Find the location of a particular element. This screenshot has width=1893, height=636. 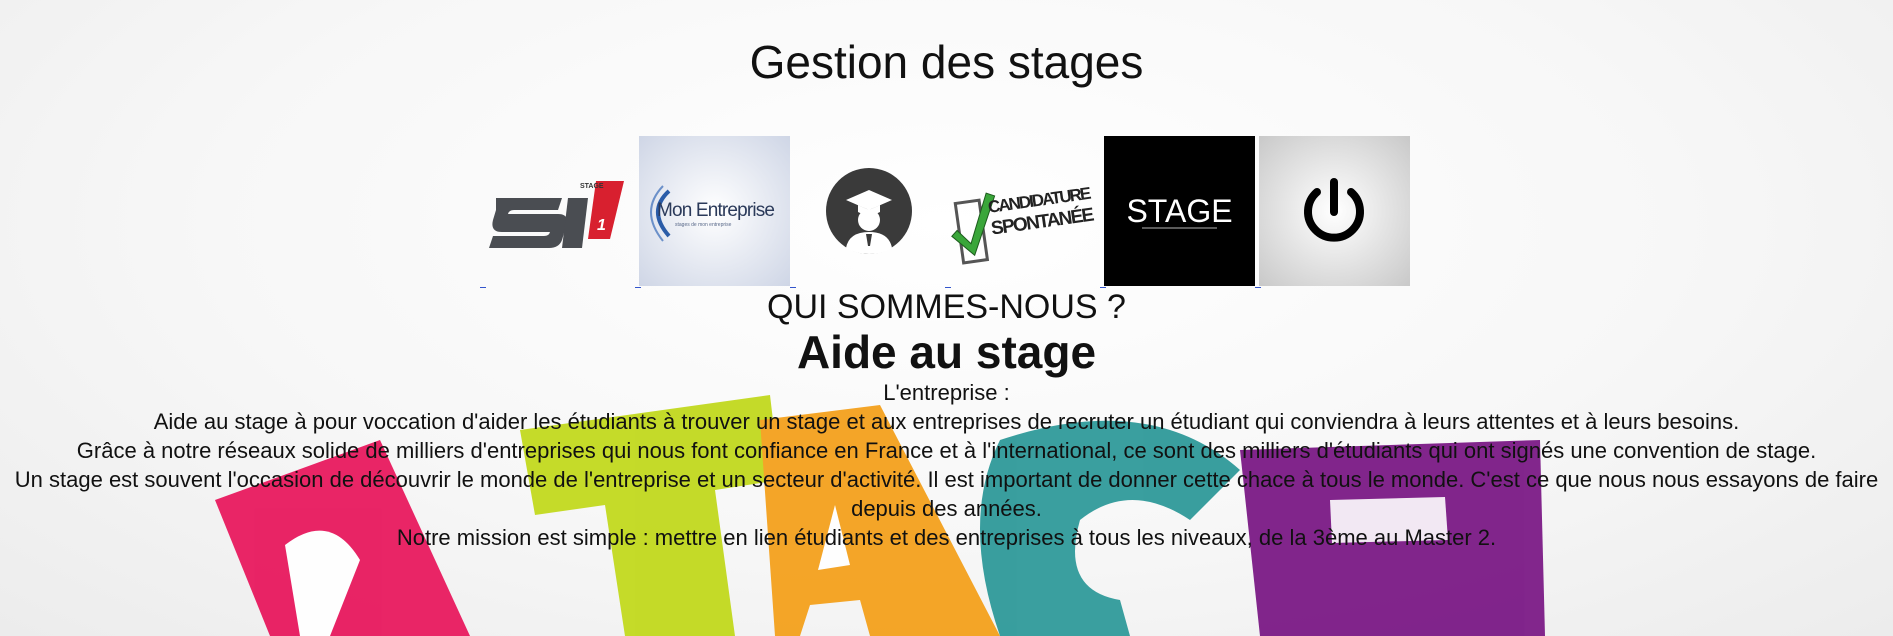

candidature-spontanee-icon: CANDIDATURE SPONTANÉE is located at coordinates (1022, 224).